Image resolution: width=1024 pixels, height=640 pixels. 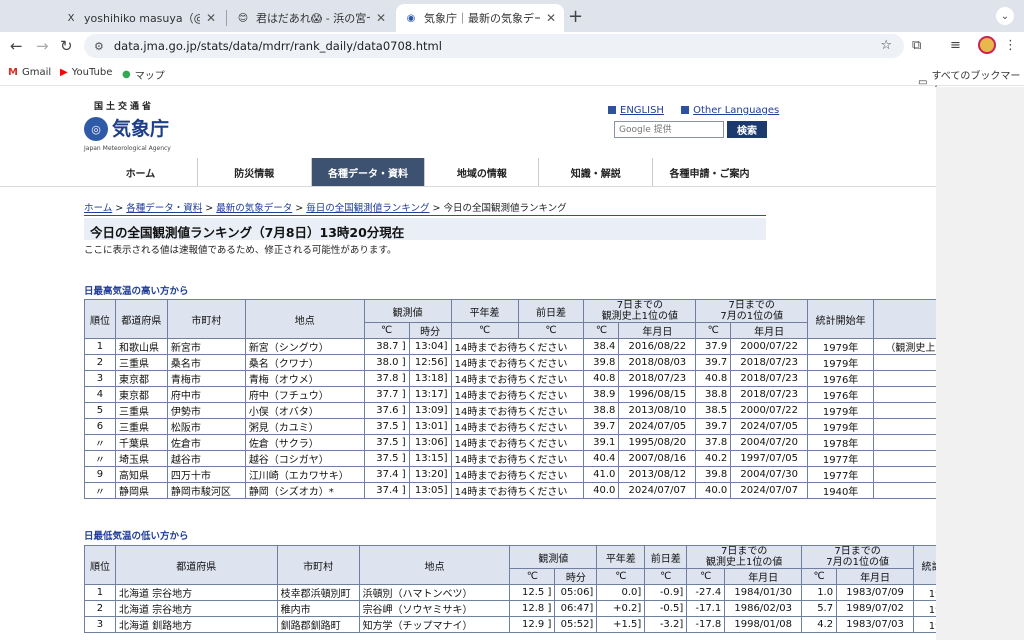 What do you see at coordinates (551, 330) in the screenshot?
I see `unit-c: ℃` at bounding box center [551, 330].